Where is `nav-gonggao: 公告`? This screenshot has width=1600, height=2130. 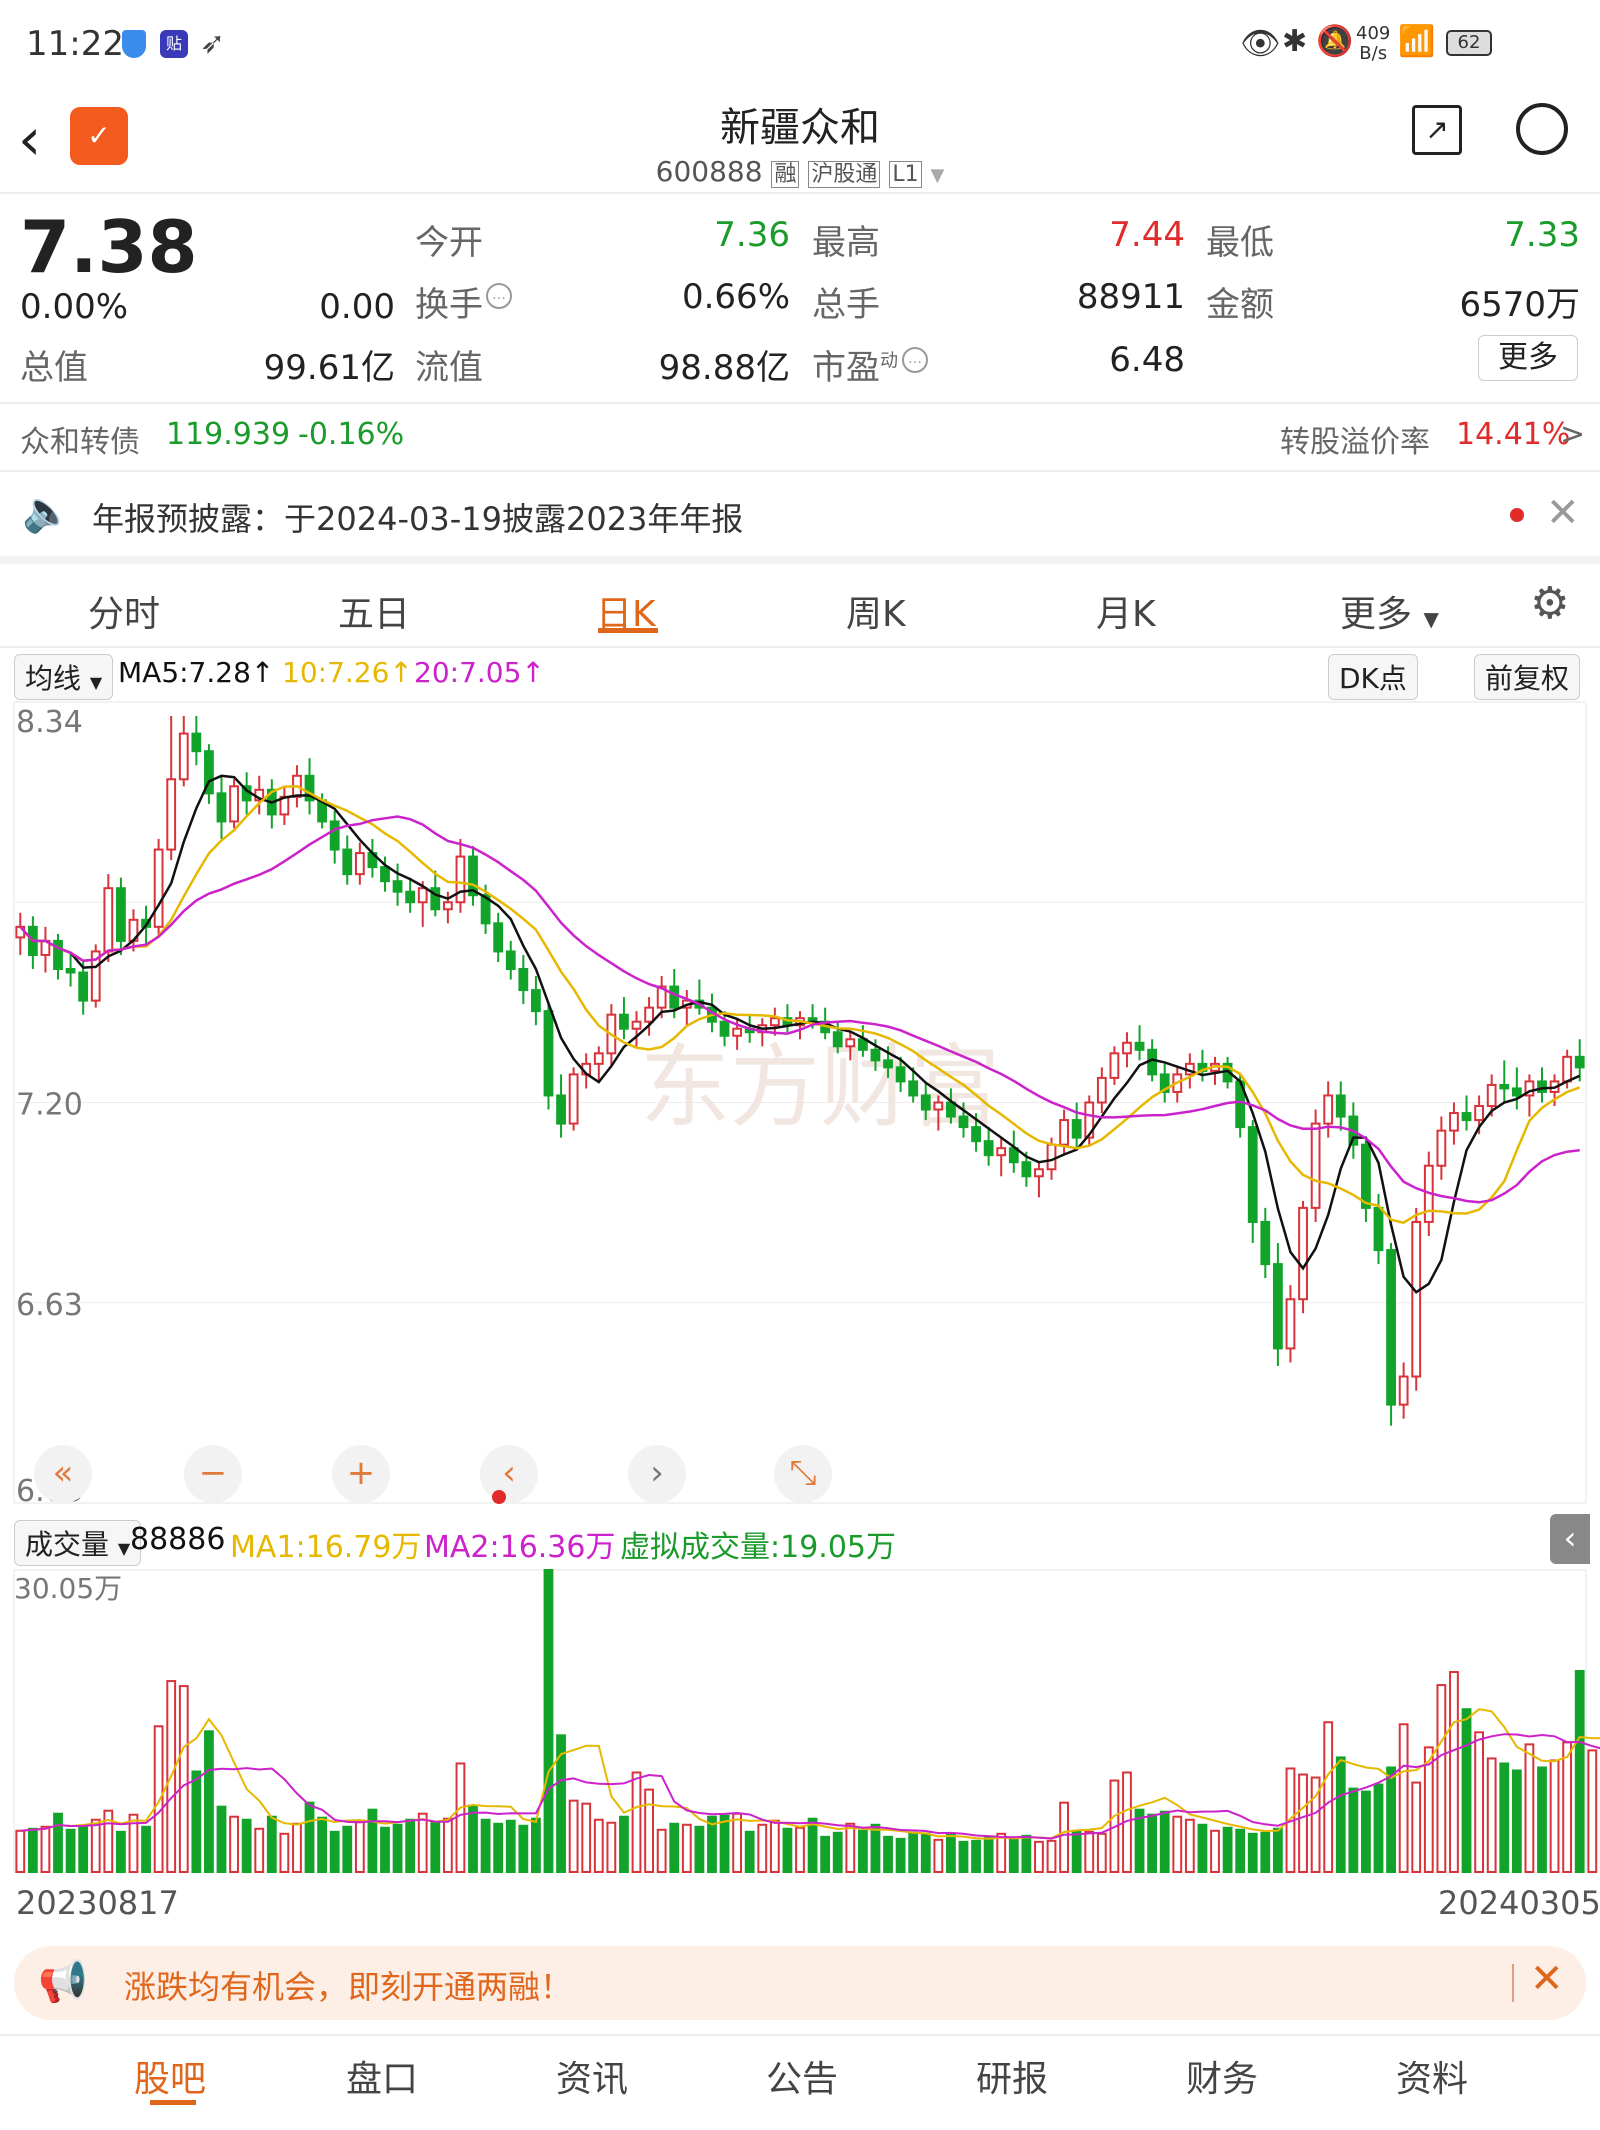
nav-gonggao: 公告 is located at coordinates (802, 2076).